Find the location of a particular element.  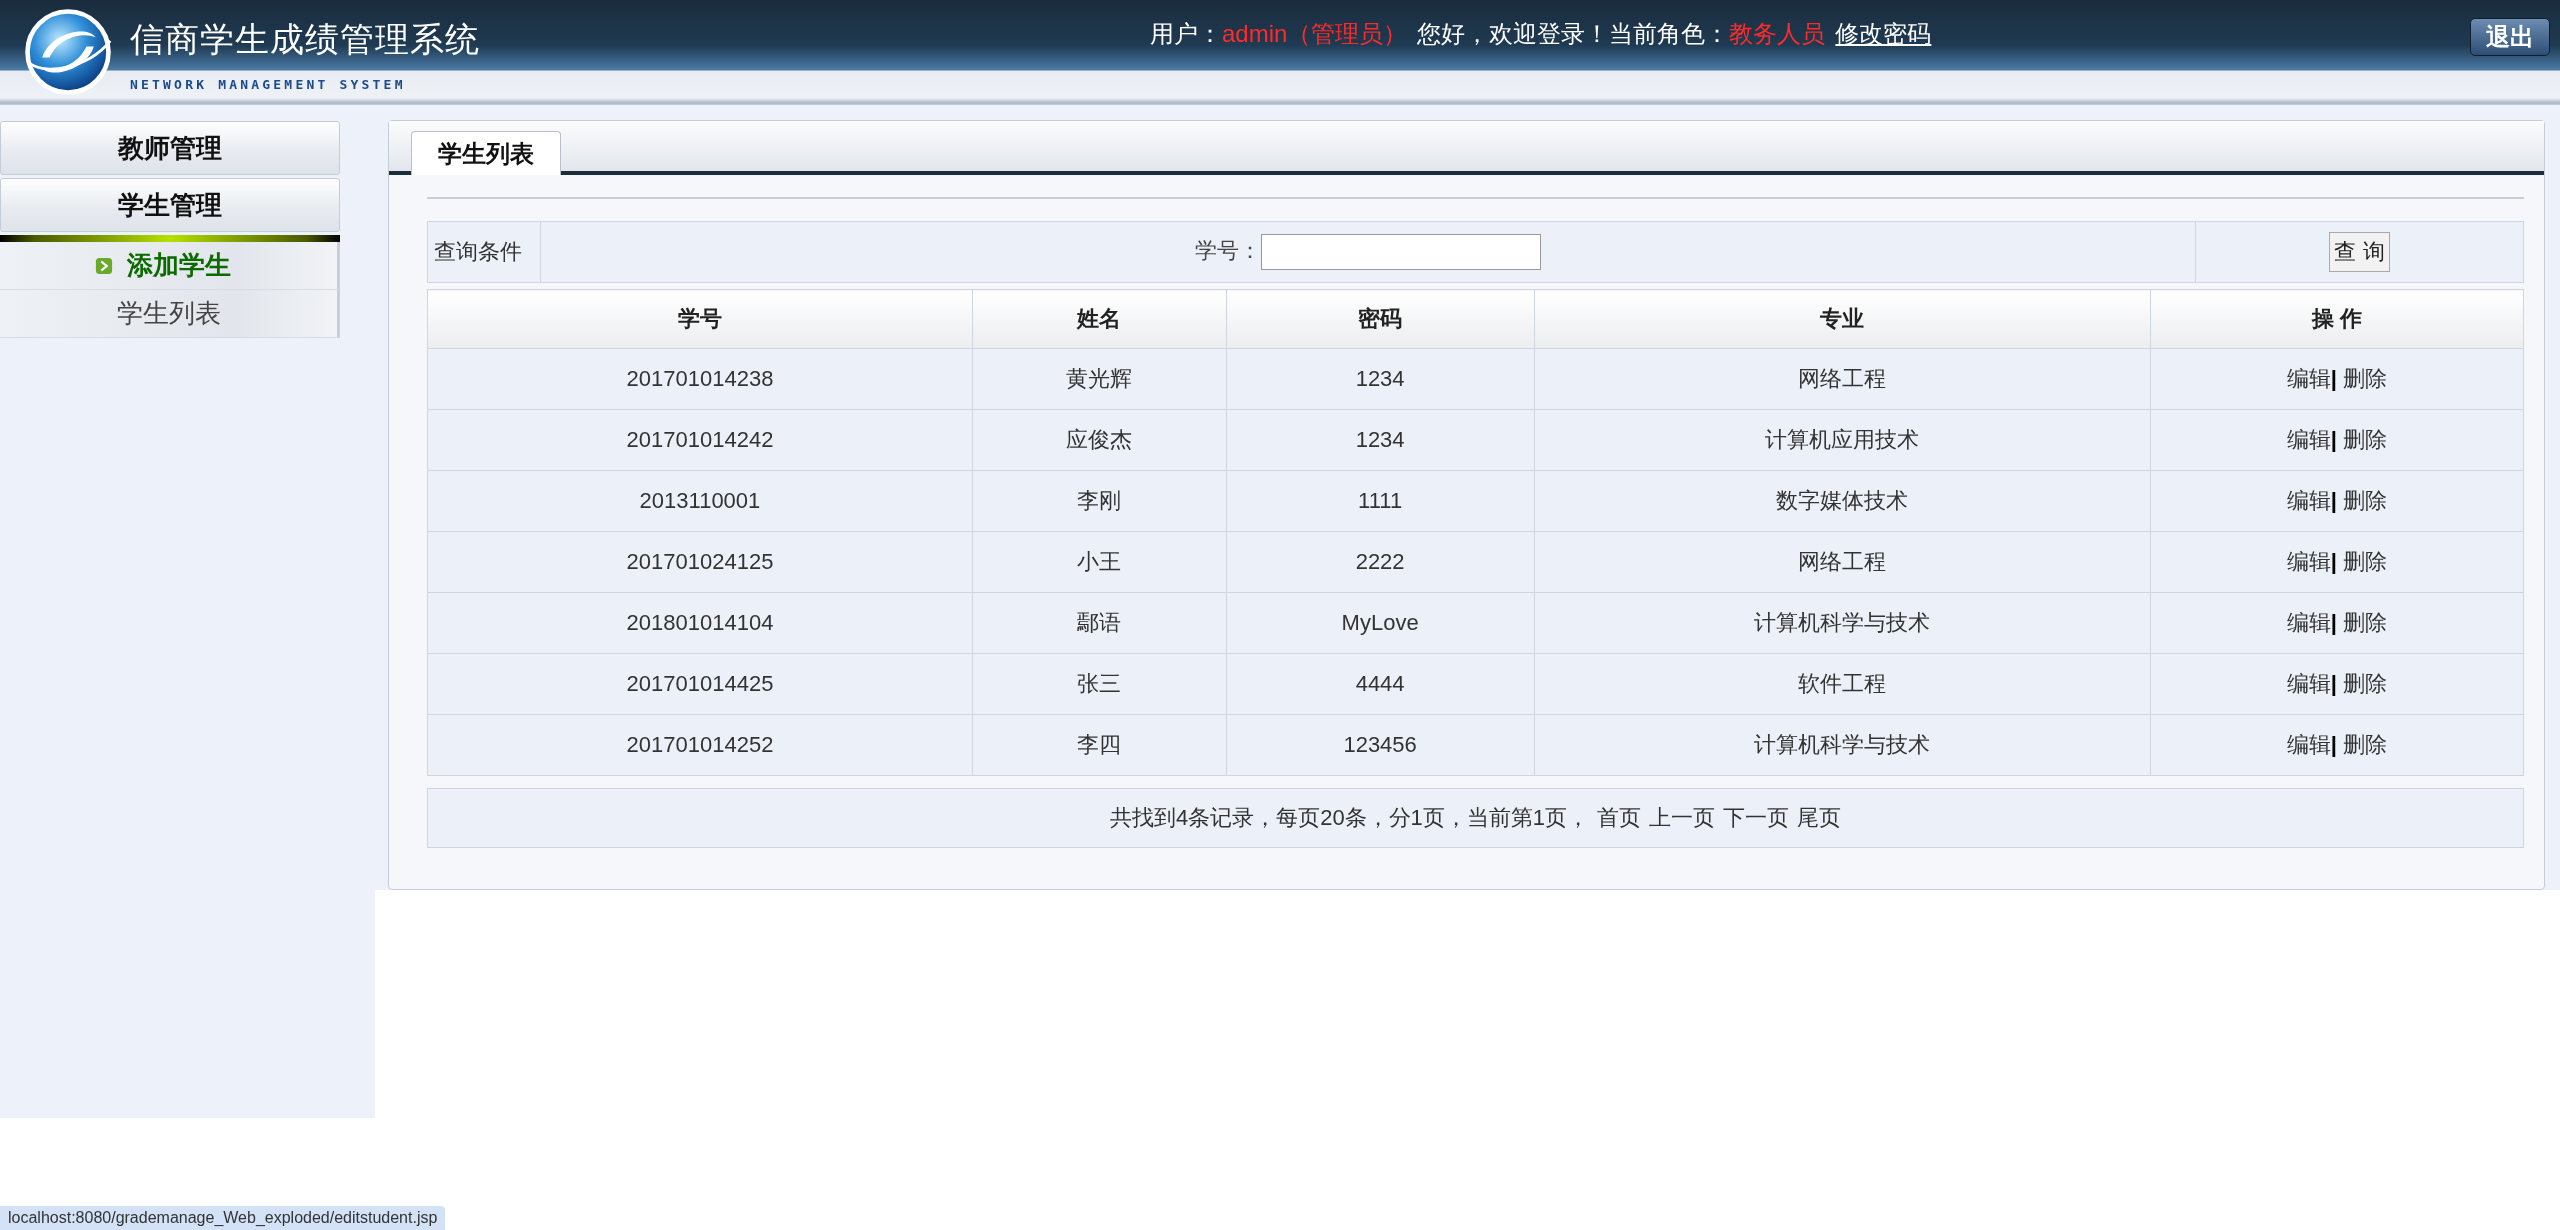

column-header: 学号 is located at coordinates (700, 319).